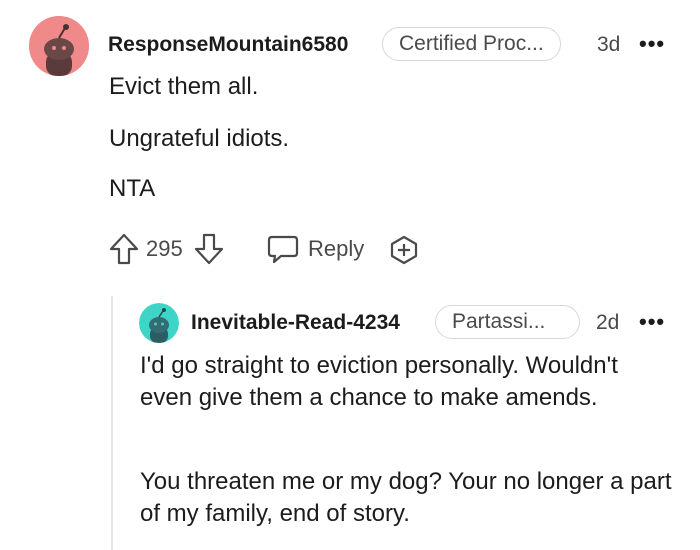 This screenshot has height=550, width=700. I want to click on comment-line-3: NTA, so click(132, 188).